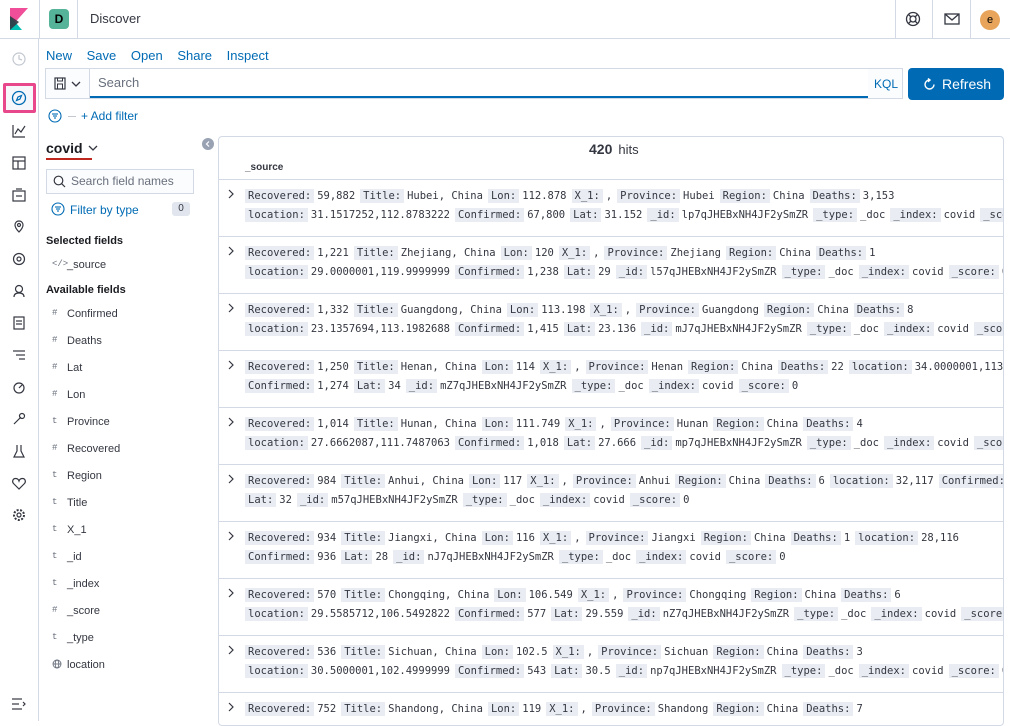 This screenshot has height=726, width=1010. Describe the element at coordinates (579, 272) in the screenshot. I see `field-key: Lat:` at that location.